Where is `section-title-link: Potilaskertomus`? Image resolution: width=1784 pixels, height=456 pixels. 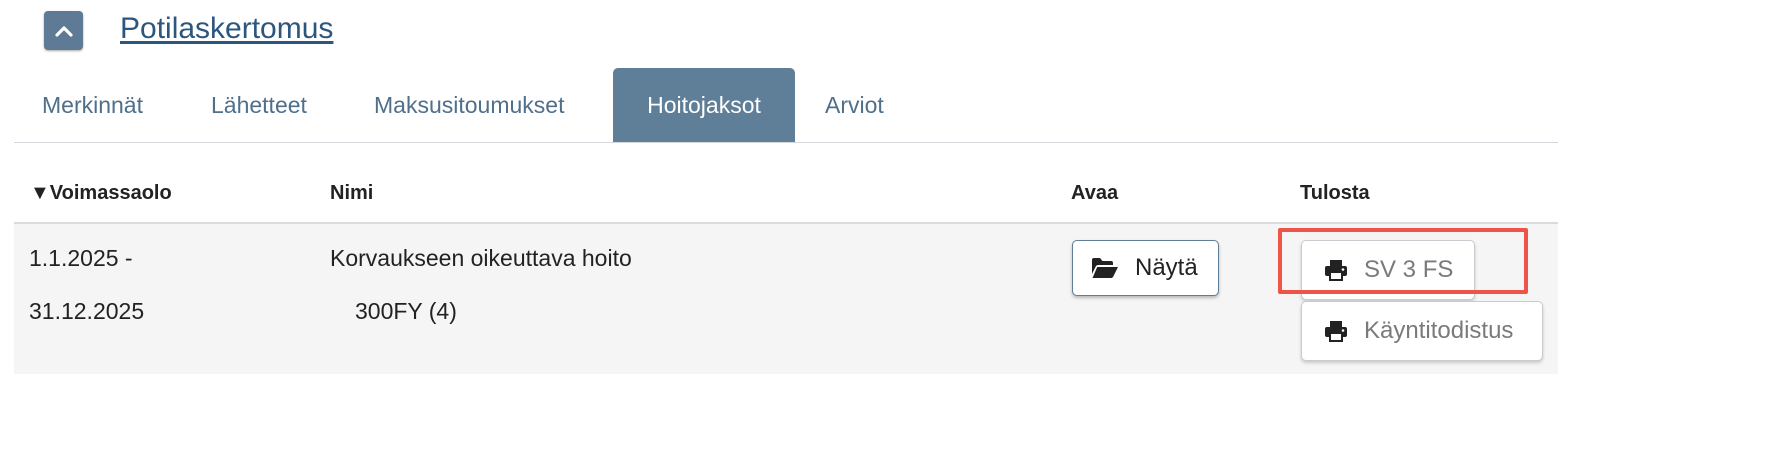 section-title-link: Potilaskertomus is located at coordinates (226, 29).